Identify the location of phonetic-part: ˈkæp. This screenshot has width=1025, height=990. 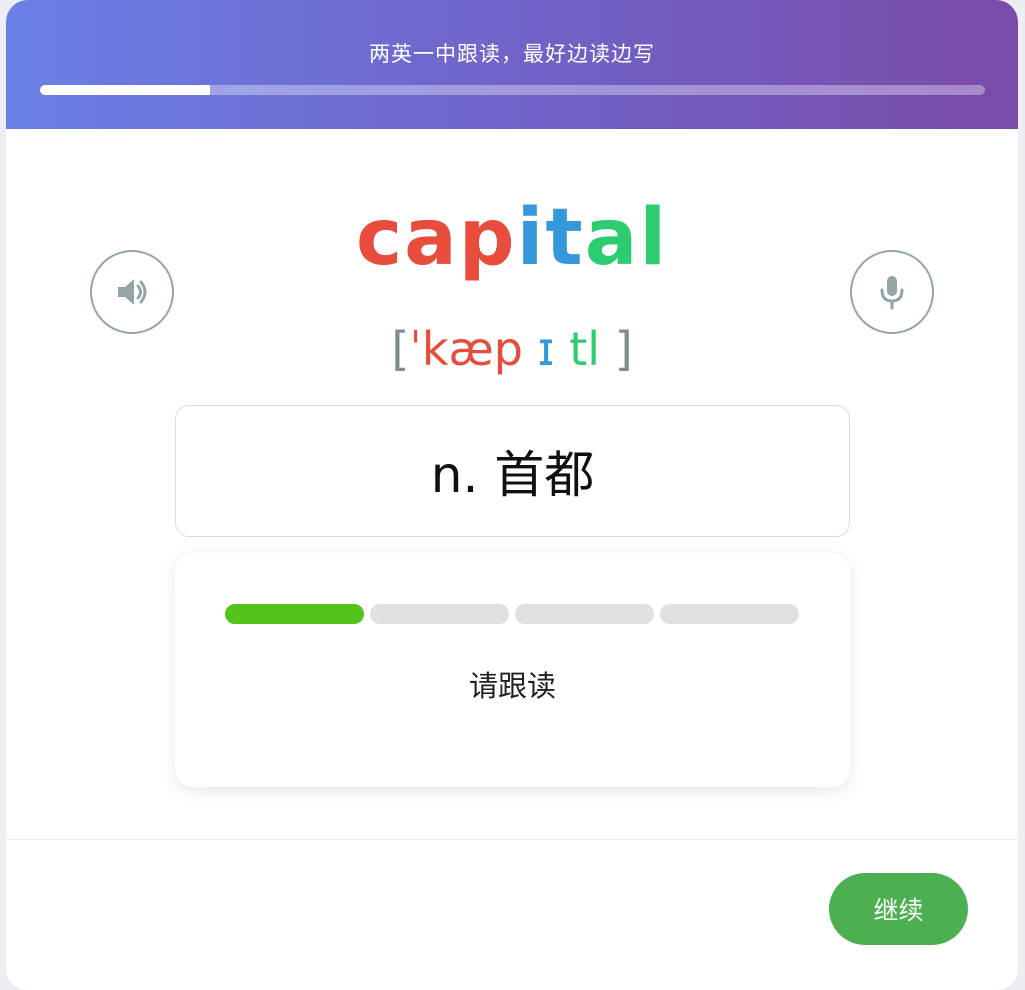
(466, 349).